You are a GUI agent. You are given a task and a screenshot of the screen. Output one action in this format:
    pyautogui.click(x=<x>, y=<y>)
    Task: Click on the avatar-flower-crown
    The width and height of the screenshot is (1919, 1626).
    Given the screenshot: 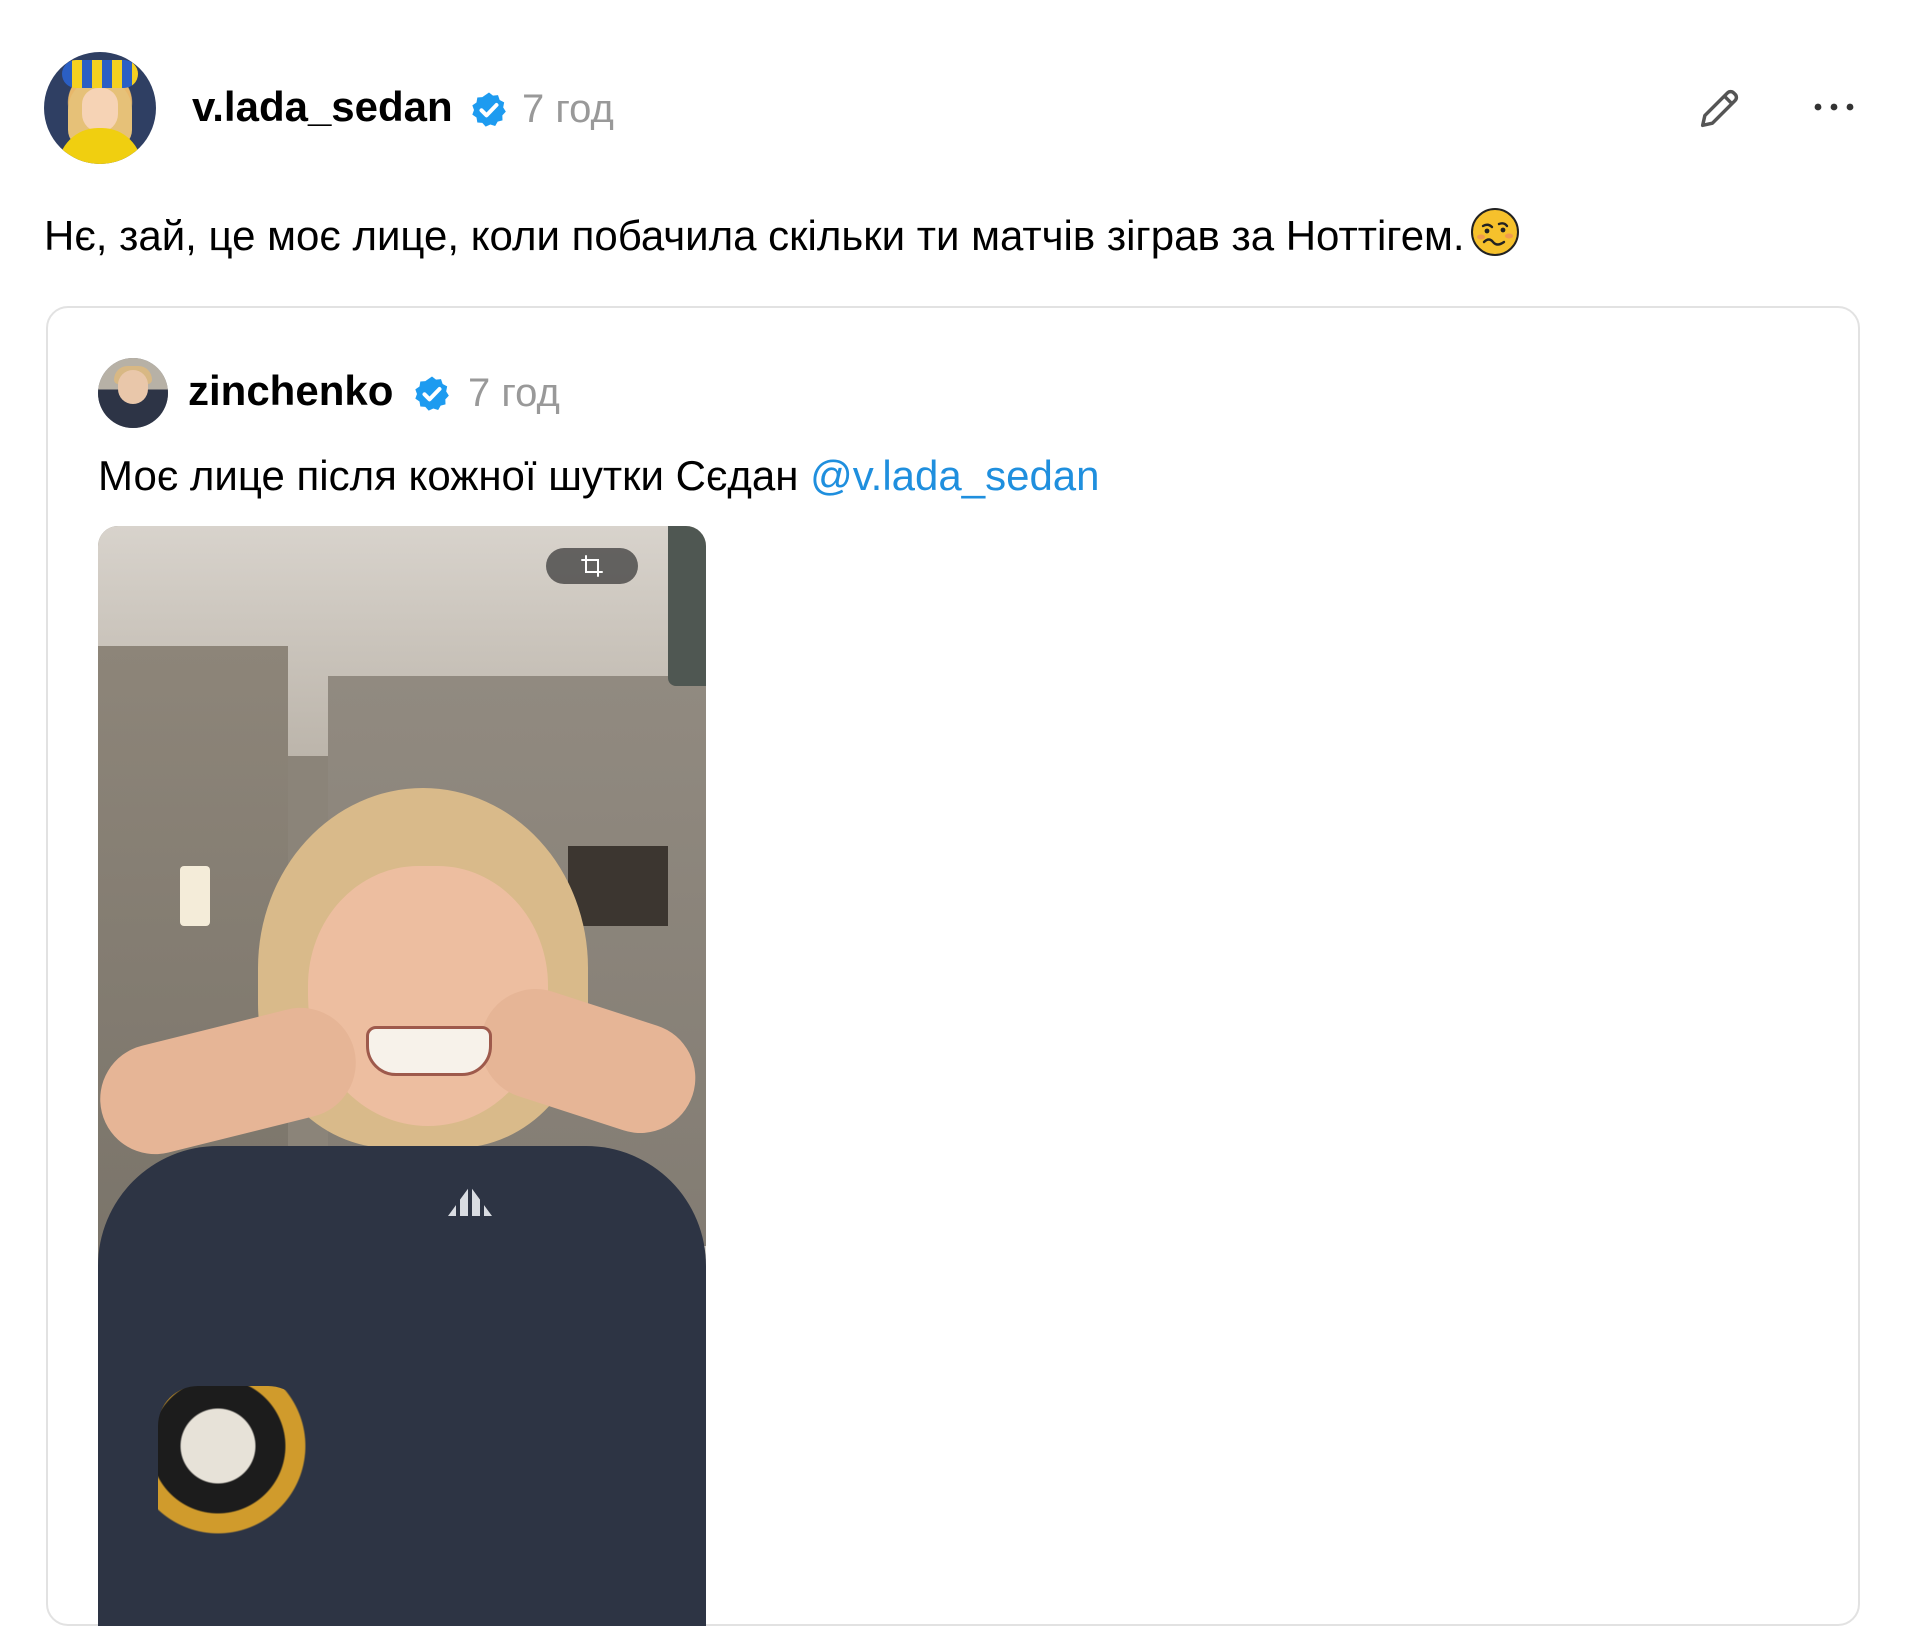 What is the action you would take?
    pyautogui.click(x=100, y=74)
    